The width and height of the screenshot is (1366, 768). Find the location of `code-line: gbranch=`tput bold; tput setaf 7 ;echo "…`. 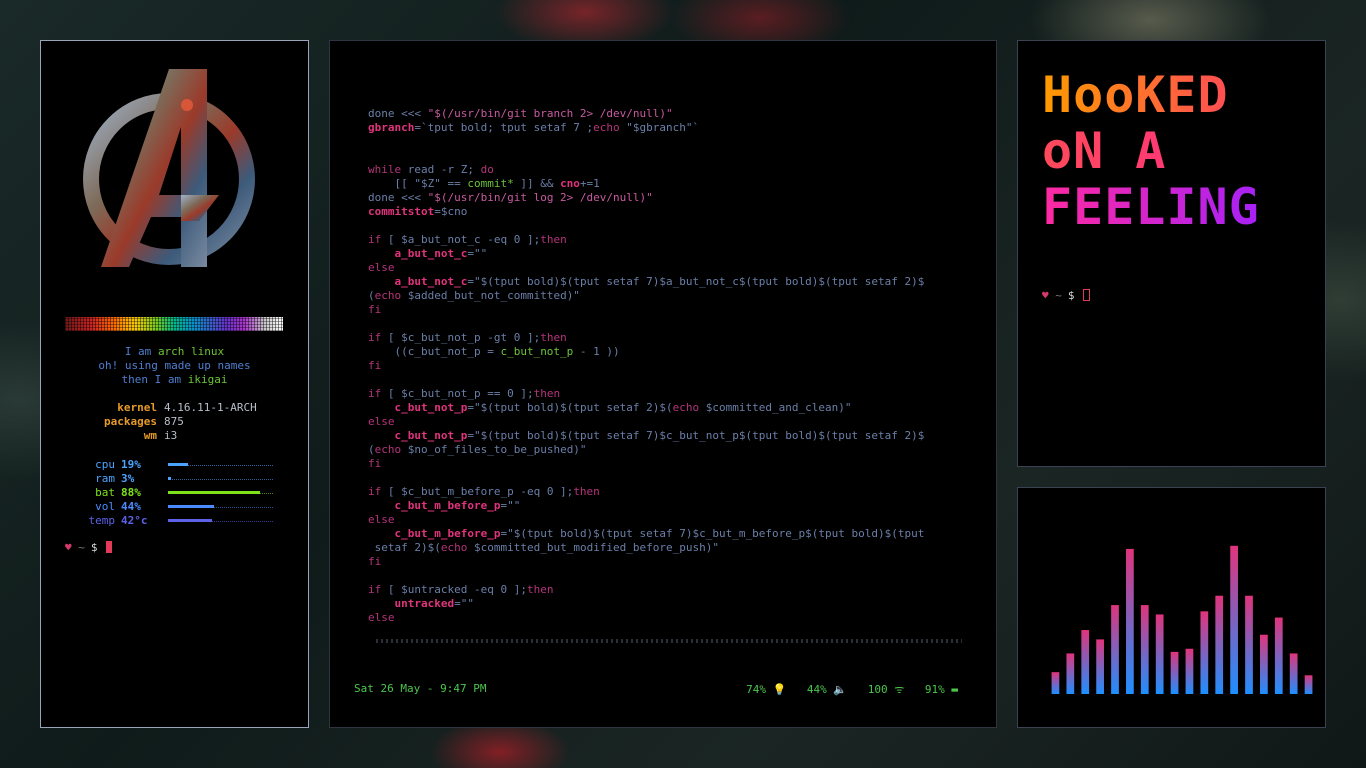

code-line: gbranch=`tput bold; tput setaf 7 ;echo "… is located at coordinates (646, 128).